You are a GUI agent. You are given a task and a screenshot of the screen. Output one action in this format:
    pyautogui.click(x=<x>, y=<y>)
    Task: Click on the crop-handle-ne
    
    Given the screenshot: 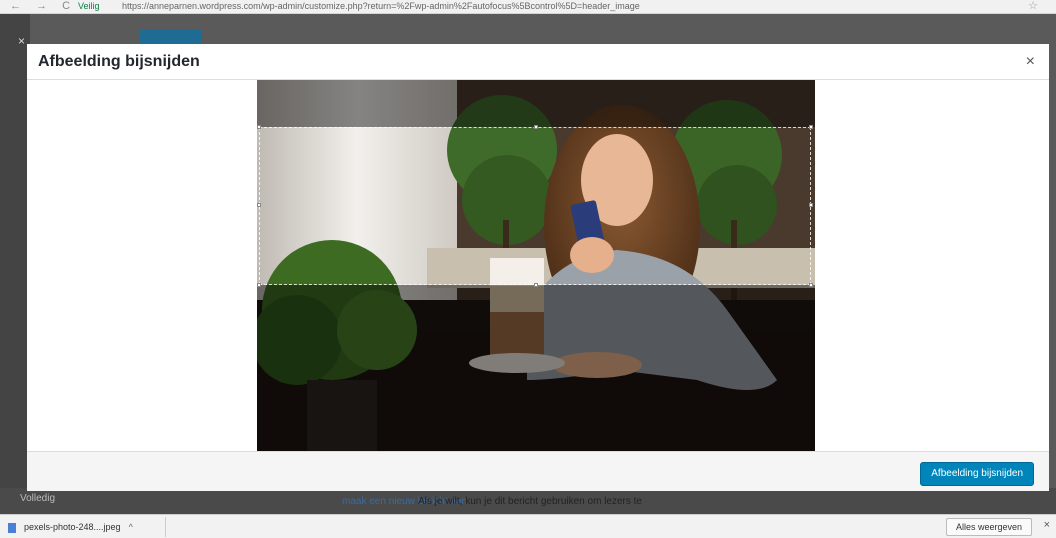 What is the action you would take?
    pyautogui.click(x=811, y=127)
    